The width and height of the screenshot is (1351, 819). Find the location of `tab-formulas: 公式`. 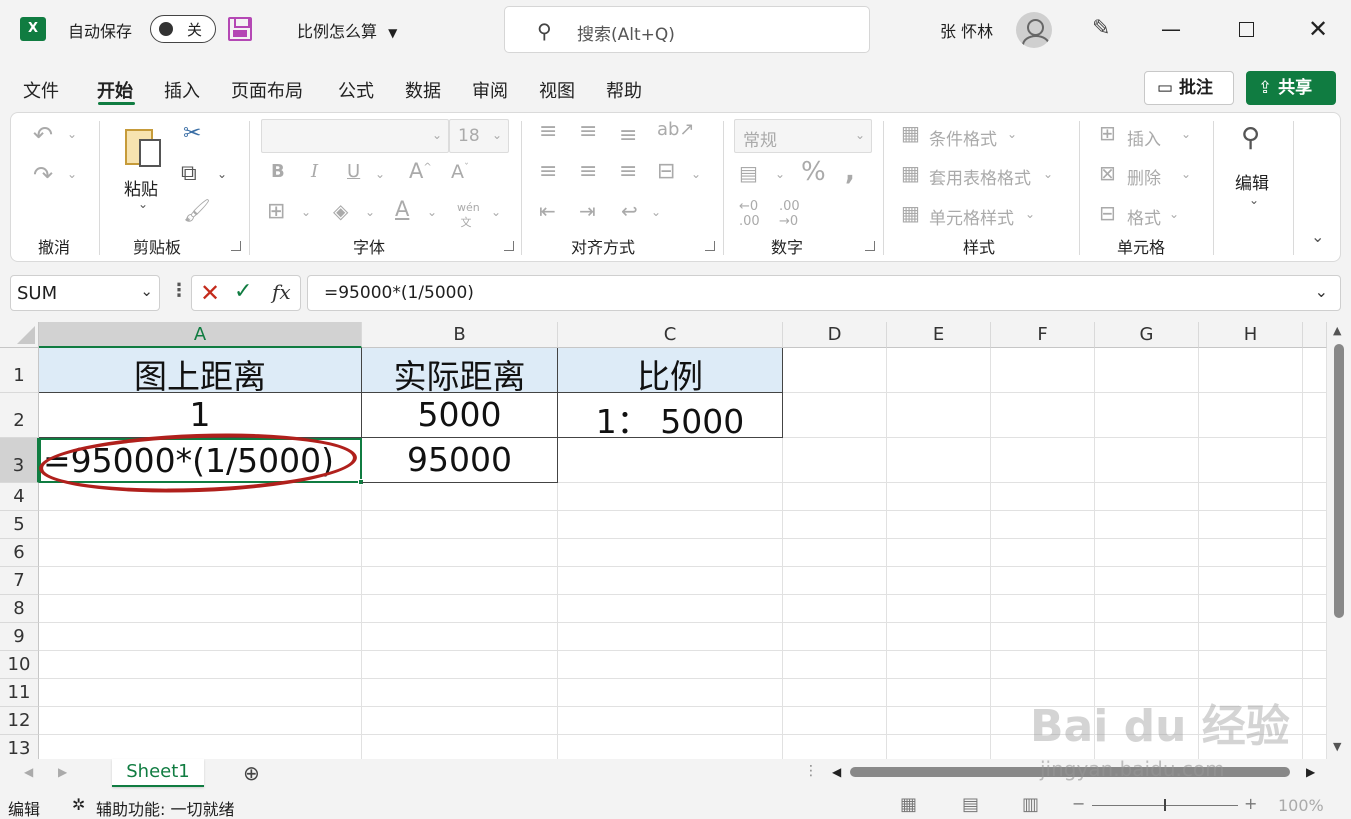

tab-formulas: 公式 is located at coordinates (356, 90).